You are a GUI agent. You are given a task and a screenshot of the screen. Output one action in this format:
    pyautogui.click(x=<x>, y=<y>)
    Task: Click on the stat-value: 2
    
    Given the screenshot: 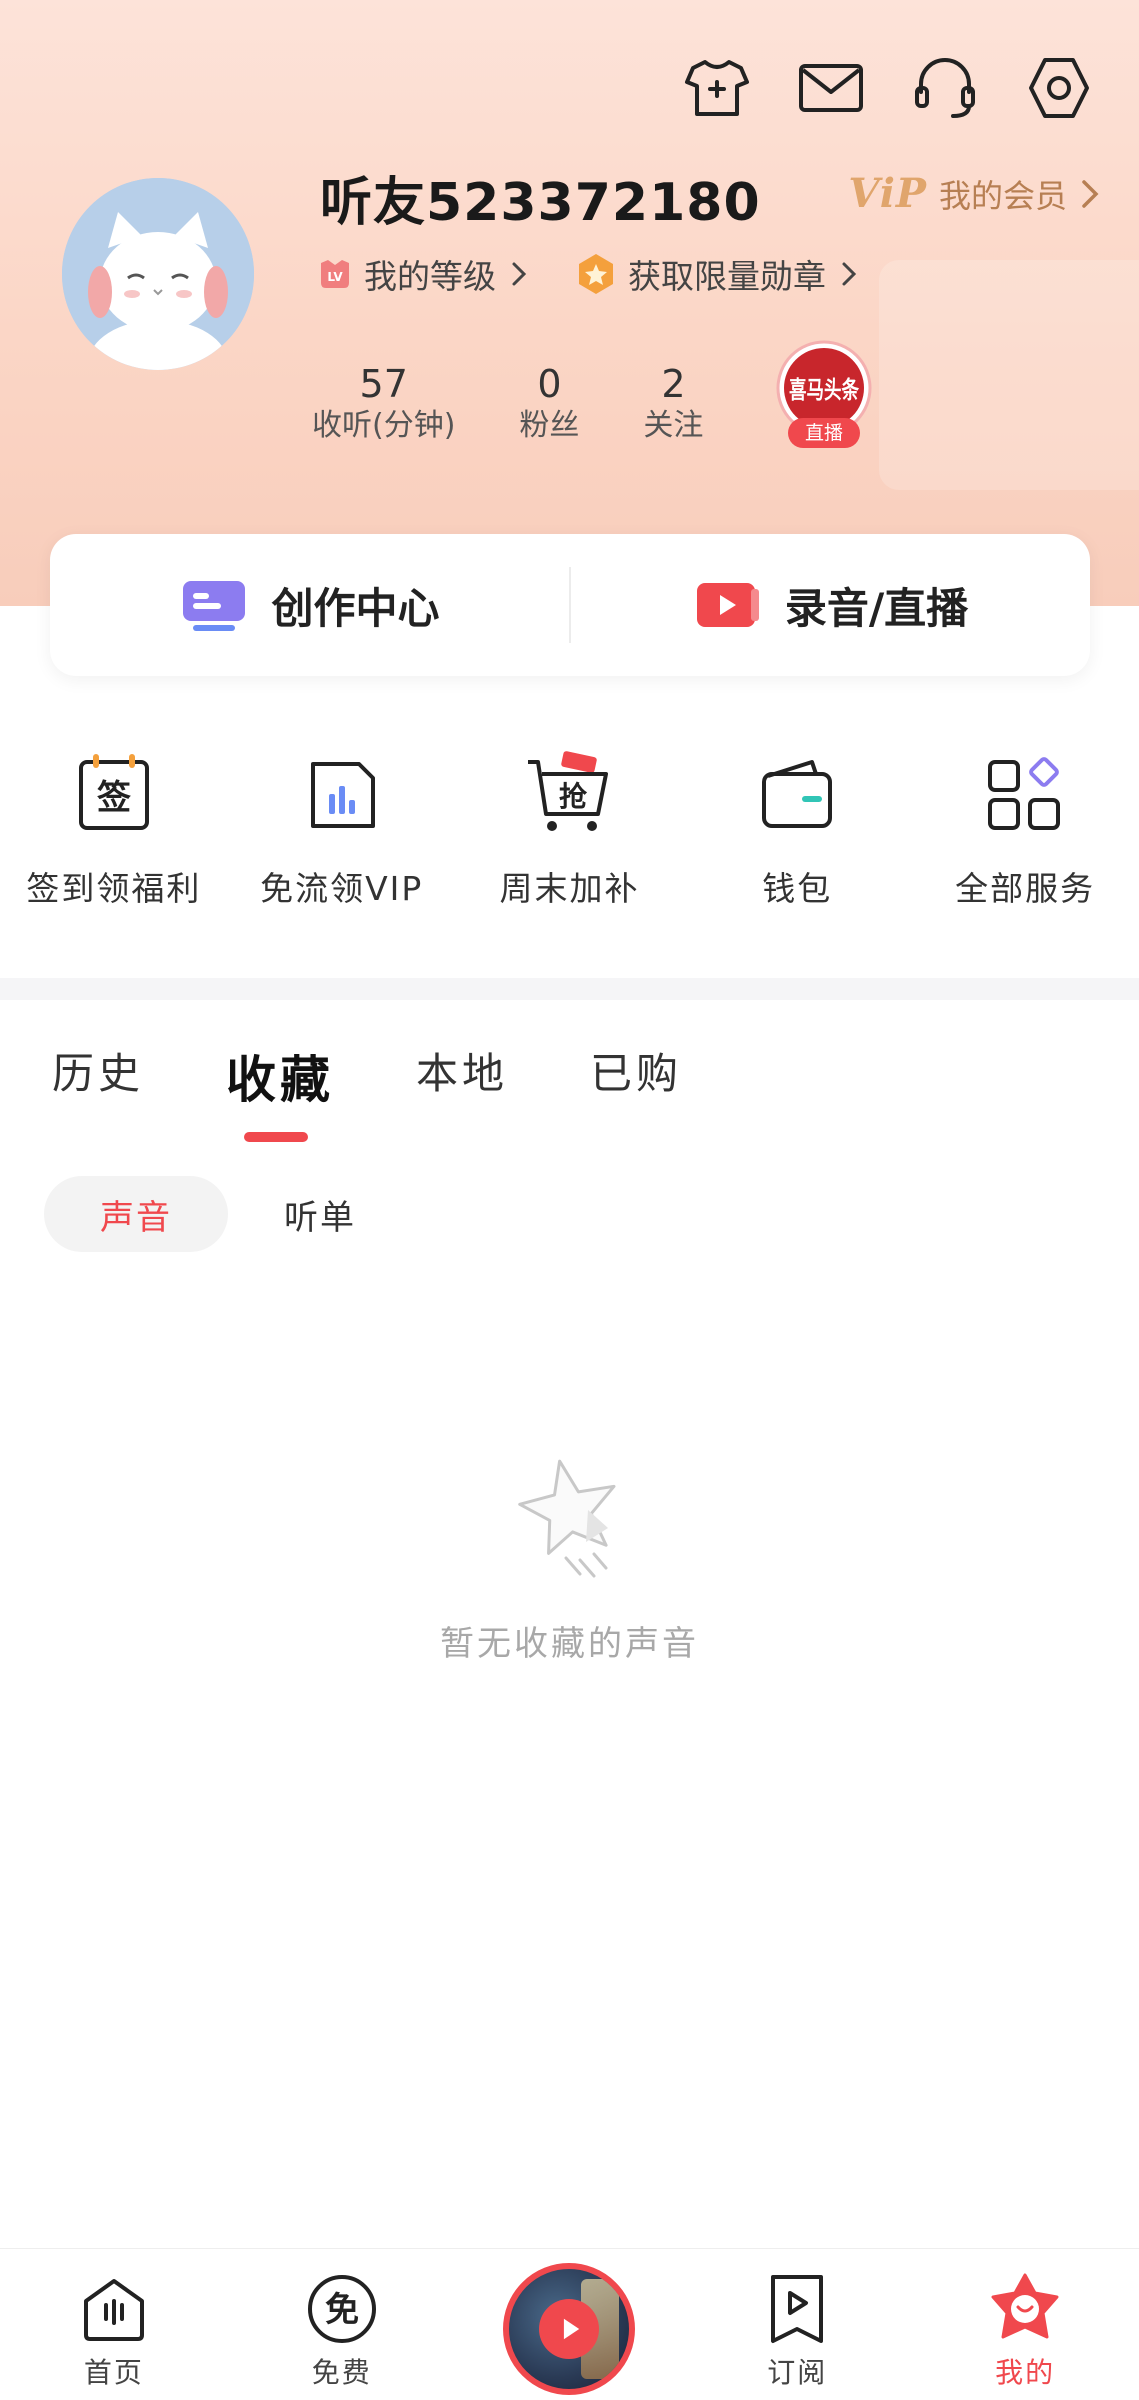 What is the action you would take?
    pyautogui.click(x=673, y=384)
    